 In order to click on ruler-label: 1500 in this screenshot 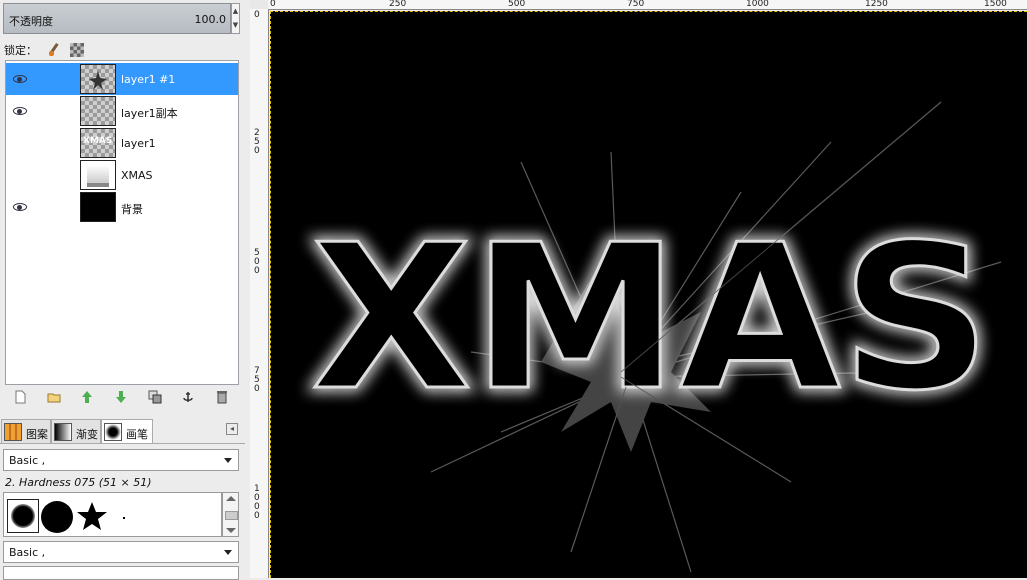, I will do `click(995, 4)`.